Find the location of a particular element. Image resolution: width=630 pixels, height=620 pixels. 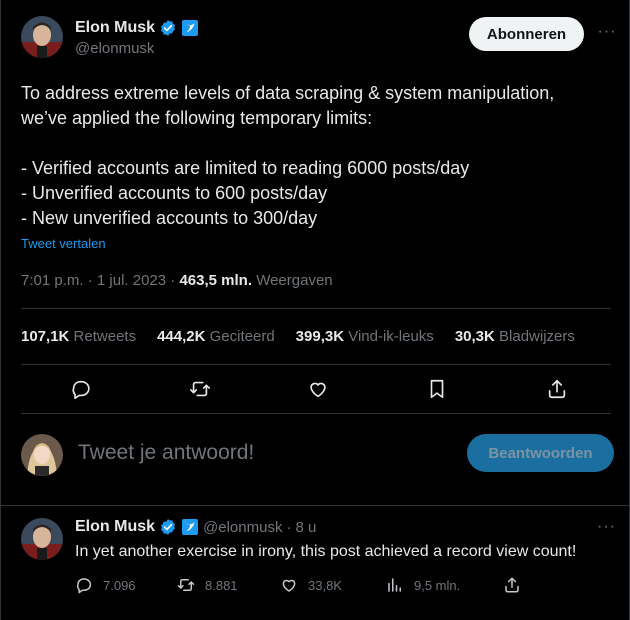

stat-number: 399,3K is located at coordinates (320, 336).